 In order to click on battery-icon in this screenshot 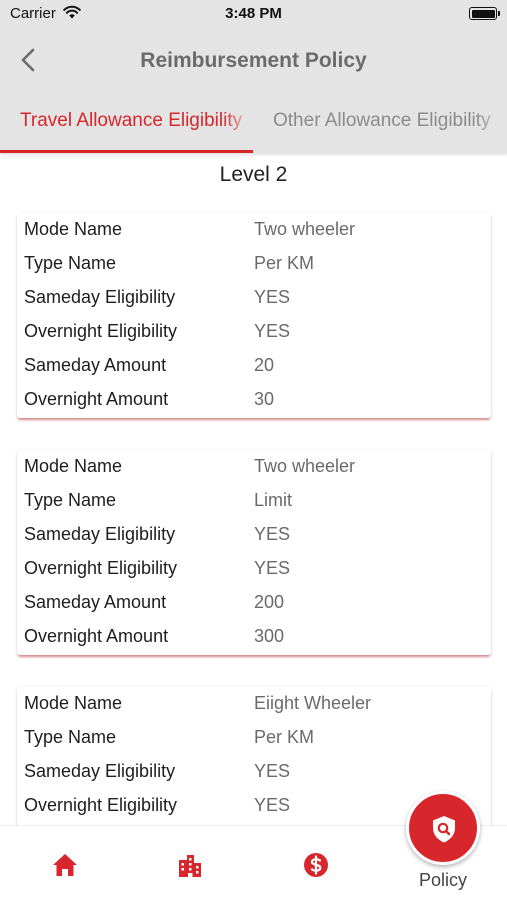, I will do `click(484, 13)`.